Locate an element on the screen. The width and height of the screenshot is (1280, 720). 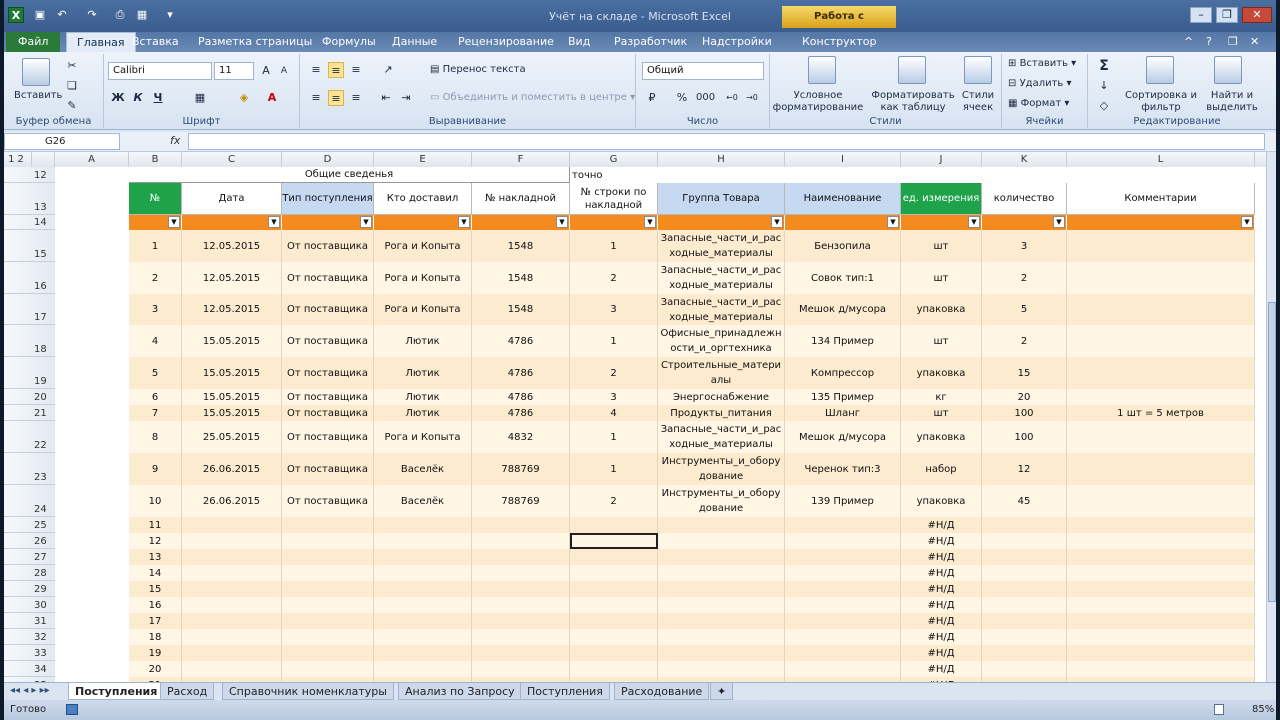
cell-G33 is located at coordinates (614, 653).